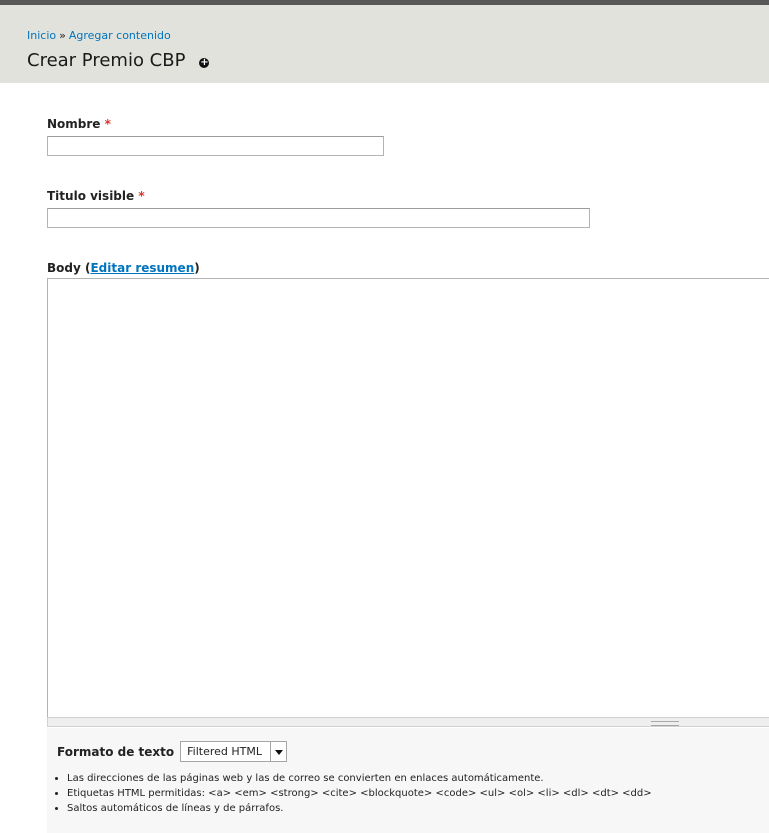  What do you see at coordinates (204, 62) in the screenshot?
I see `plus-circle-icon: +` at bounding box center [204, 62].